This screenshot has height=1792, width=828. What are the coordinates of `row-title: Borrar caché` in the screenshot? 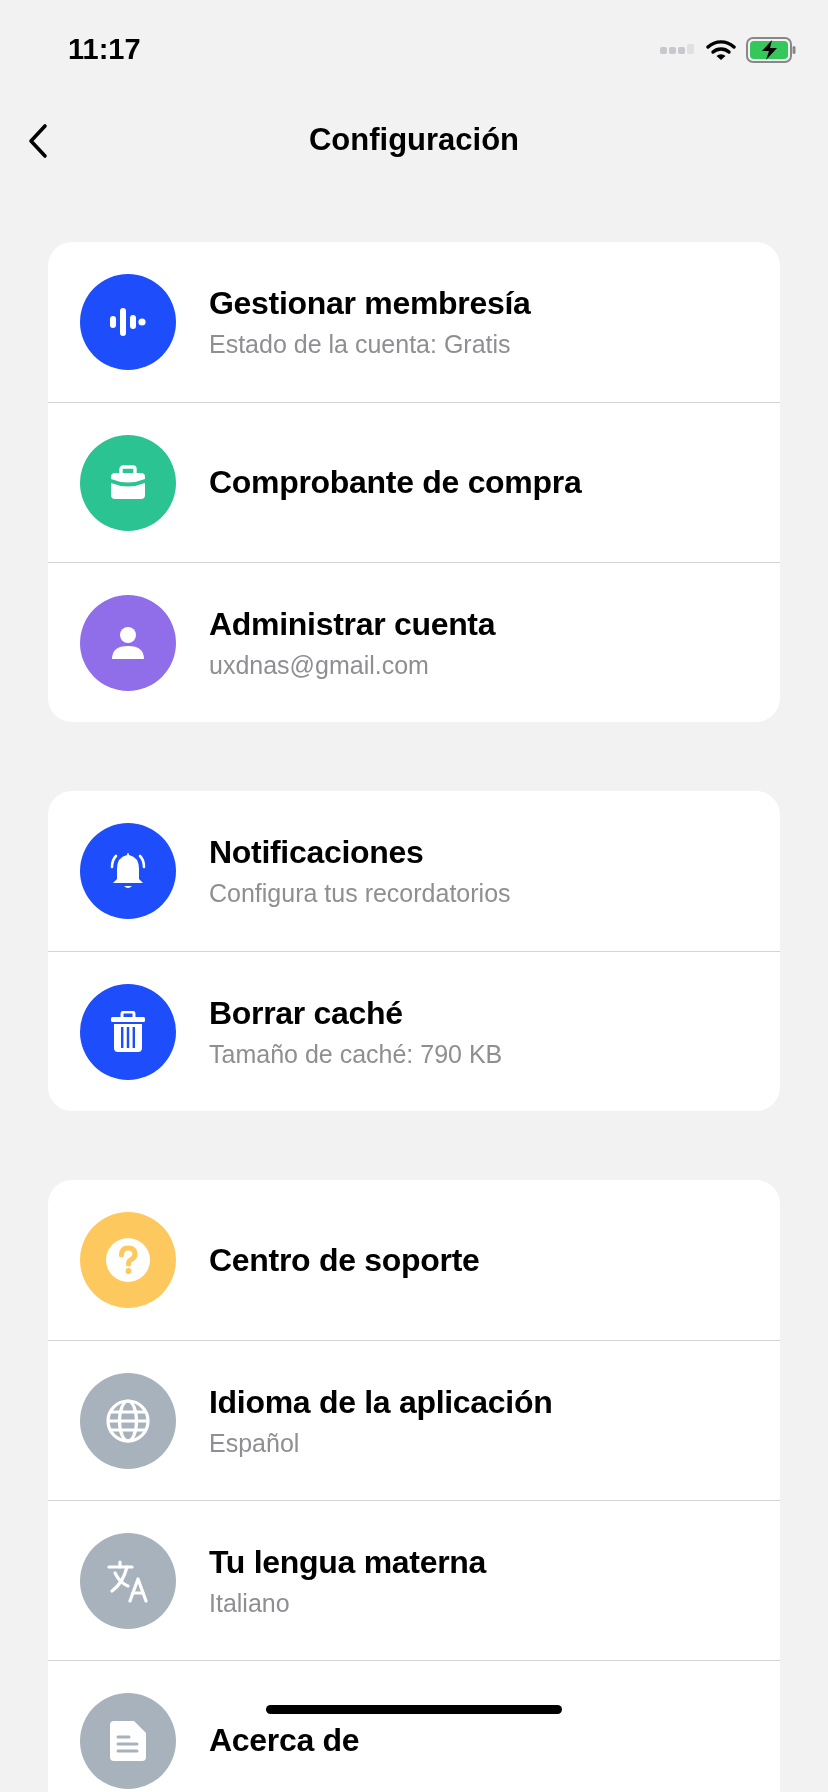 It's located at (306, 1013).